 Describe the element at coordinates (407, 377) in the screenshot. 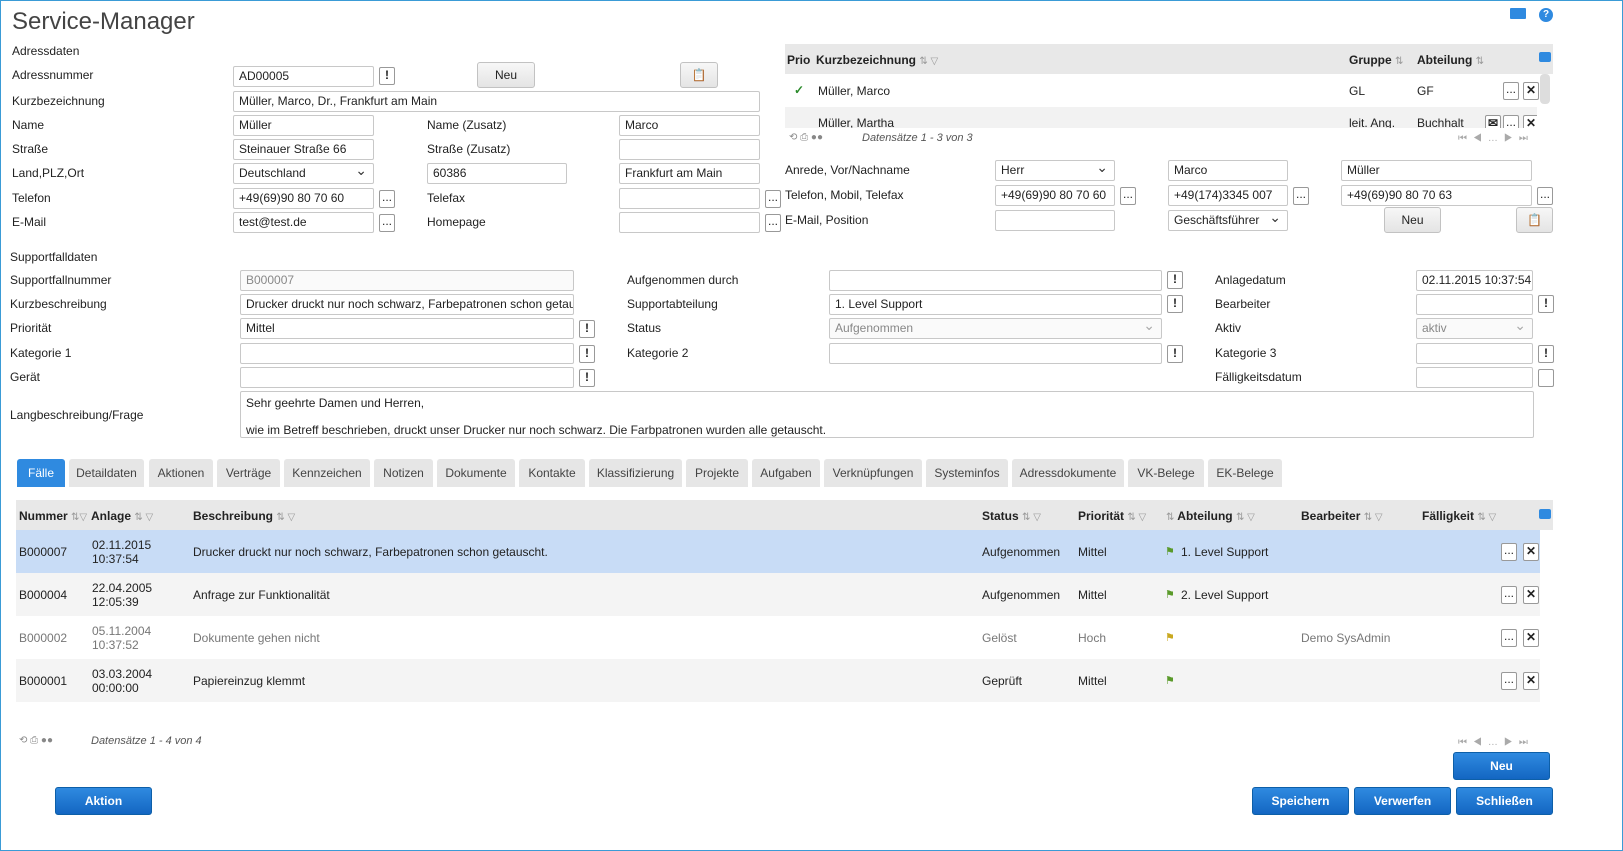

I see `device-field` at that location.